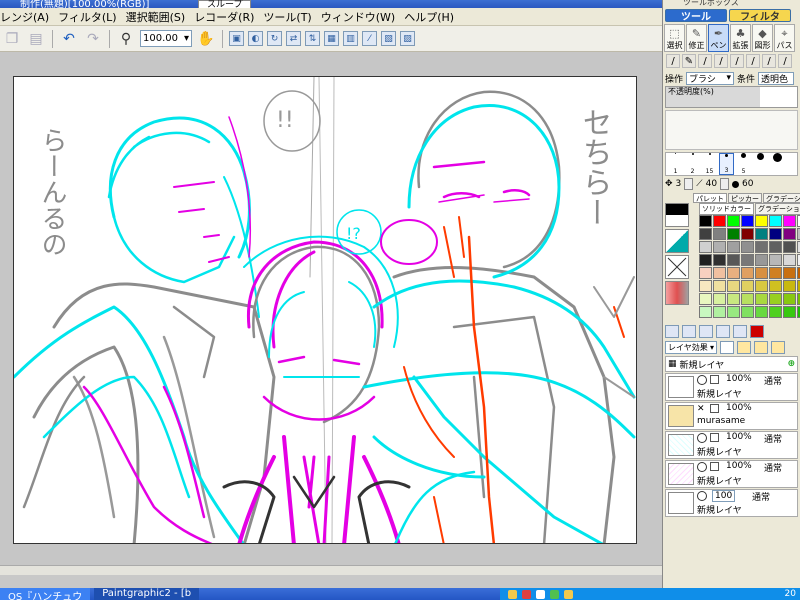 Image resolution: width=800 pixels, height=600 pixels. Describe the element at coordinates (726, 209) in the screenshot. I see `tab-solid-color: ソリッドカラー` at that location.